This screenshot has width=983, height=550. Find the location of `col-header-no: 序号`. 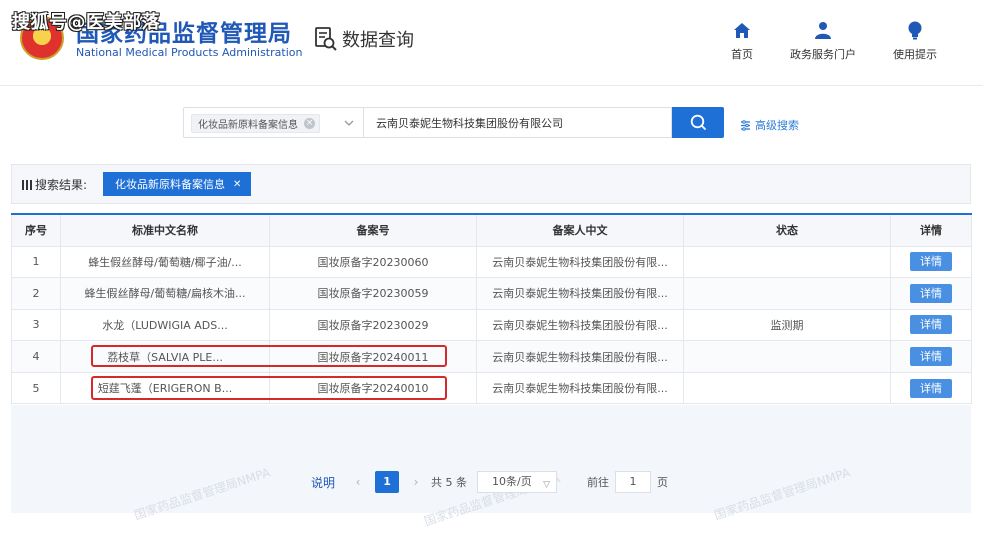

col-header-no: 序号 is located at coordinates (36, 230).